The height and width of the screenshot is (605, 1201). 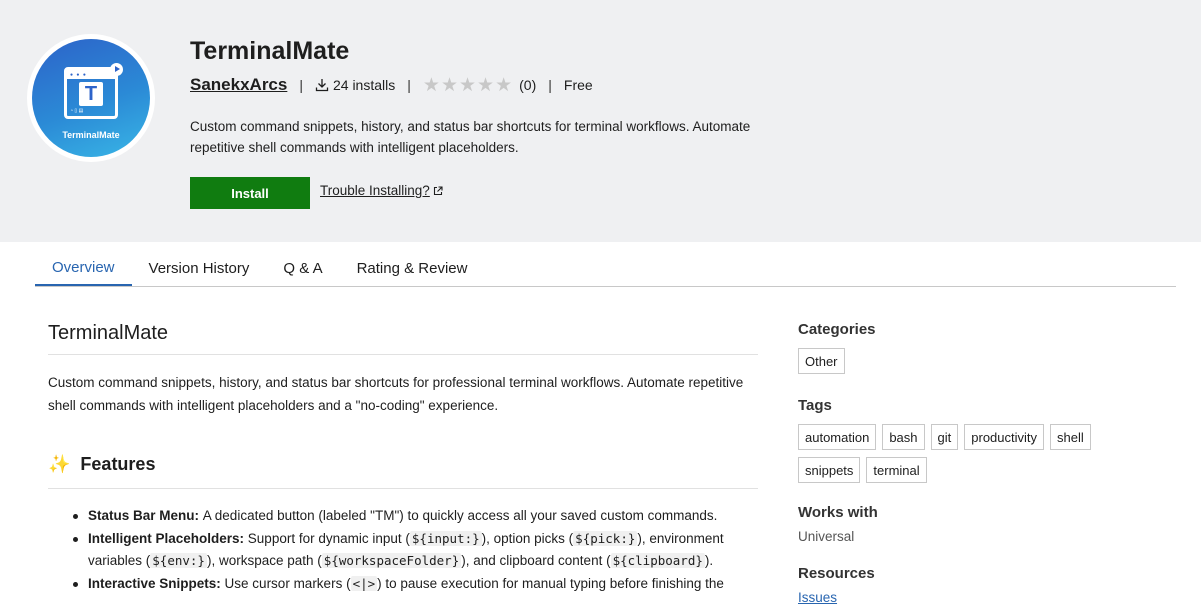 I want to click on categories-heading: Categories, so click(x=837, y=329).